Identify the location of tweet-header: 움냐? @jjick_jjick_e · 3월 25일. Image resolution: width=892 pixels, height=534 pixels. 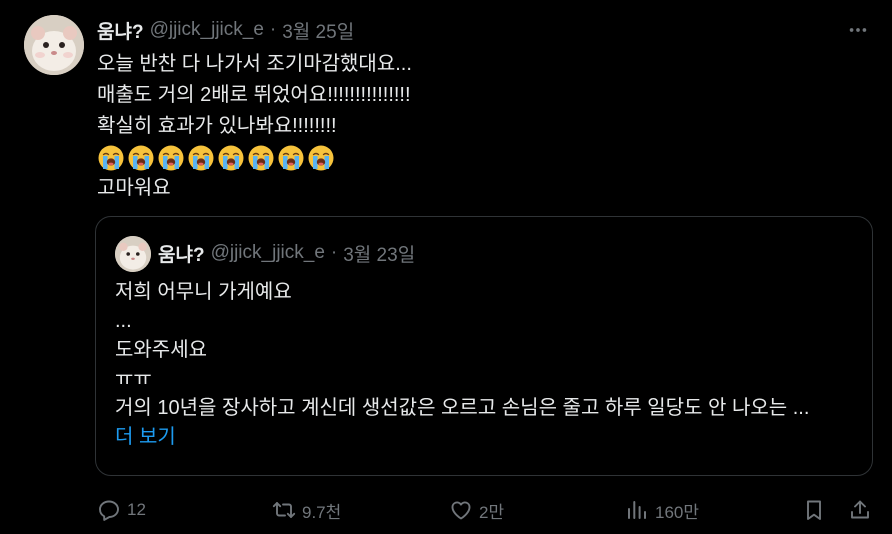
(225, 30).